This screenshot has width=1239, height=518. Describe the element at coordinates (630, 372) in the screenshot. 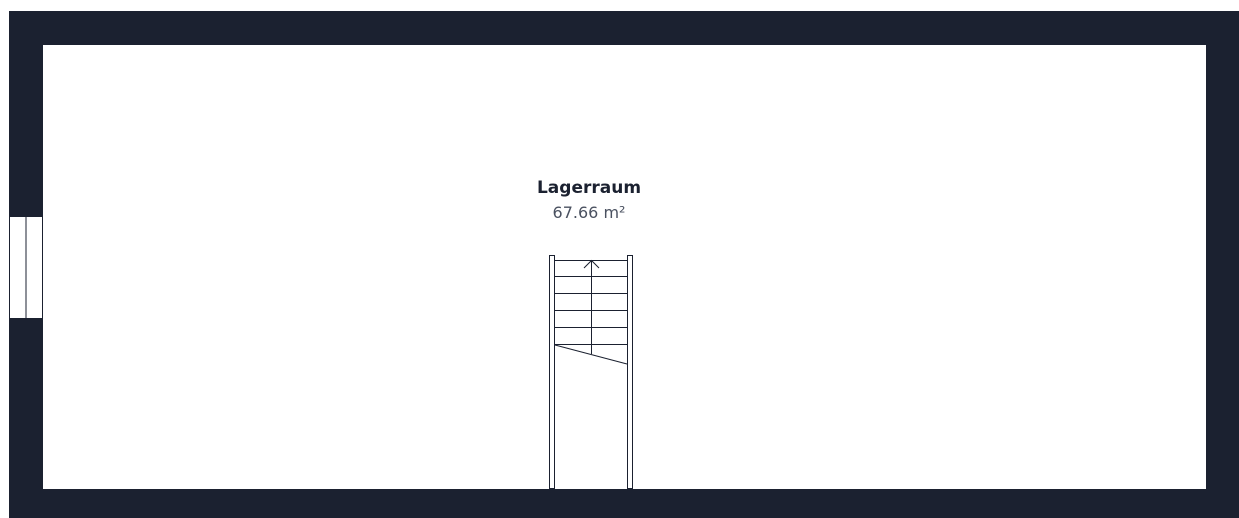

I see `stair-right-rail` at that location.